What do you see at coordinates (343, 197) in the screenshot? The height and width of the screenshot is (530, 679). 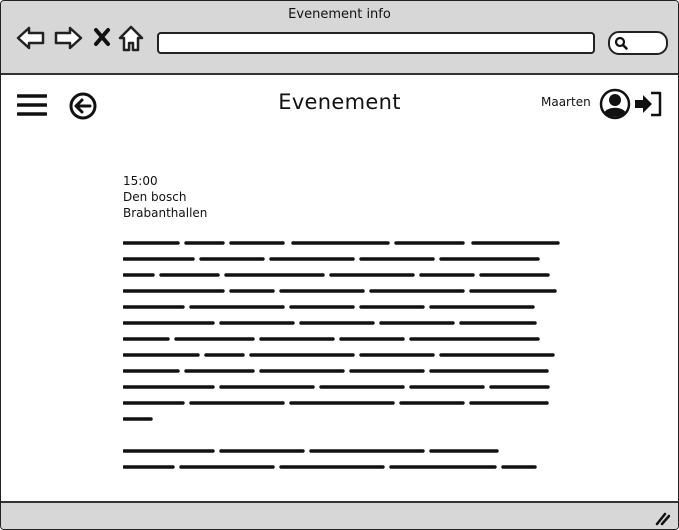 I see `event-meta: 15:00 Den bosch Brabanthallen` at bounding box center [343, 197].